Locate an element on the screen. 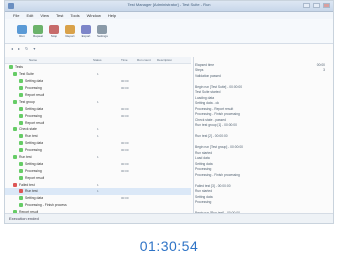 This screenshot has height=266, width=338. col-description: Description is located at coordinates (164, 60).